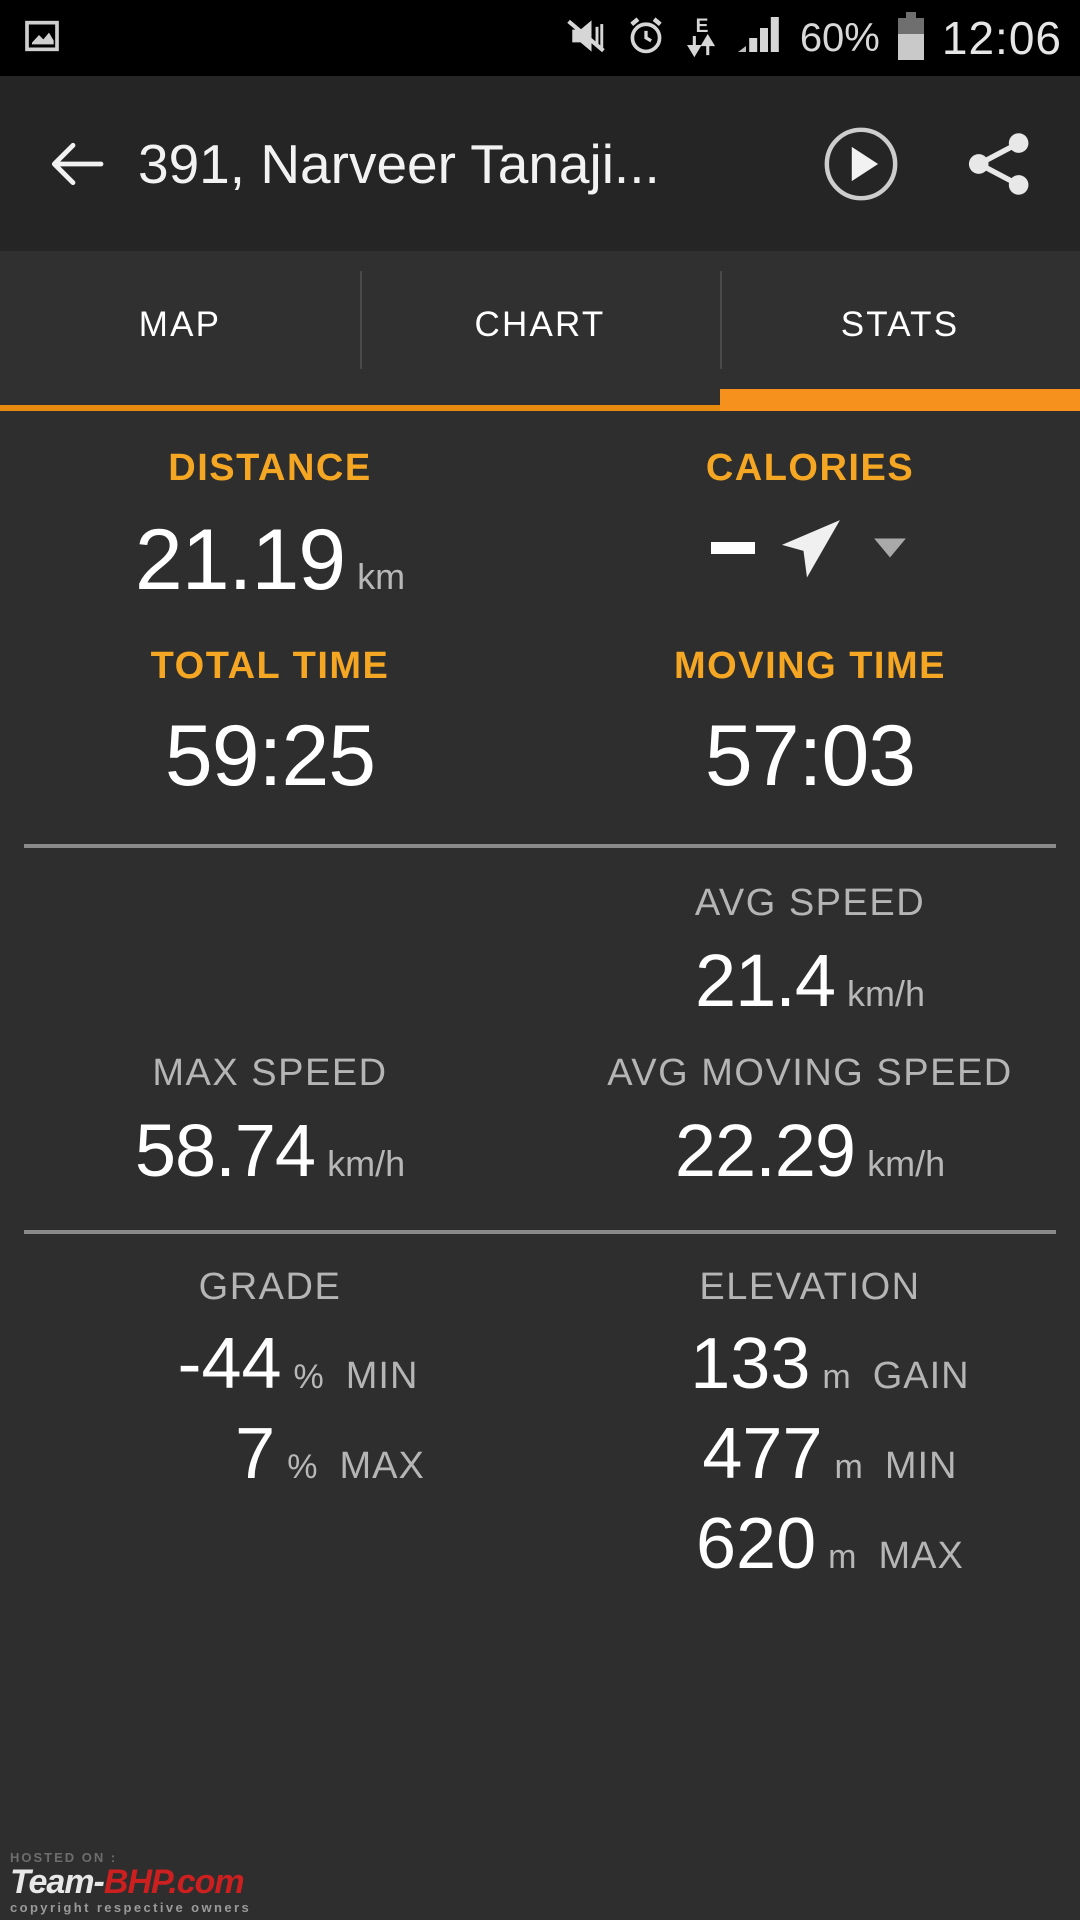 The width and height of the screenshot is (1080, 1920). I want to click on stats-row-times: TOTAL TIME 59:25 MOVING TIME 57:03, so click(540, 701).